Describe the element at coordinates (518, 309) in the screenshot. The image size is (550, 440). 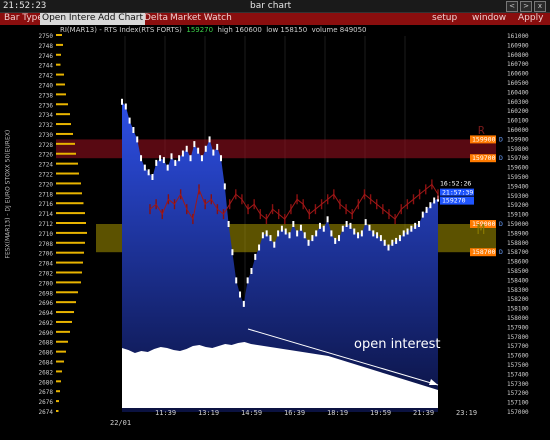
I see `right-axis-tick: 158100` at that location.